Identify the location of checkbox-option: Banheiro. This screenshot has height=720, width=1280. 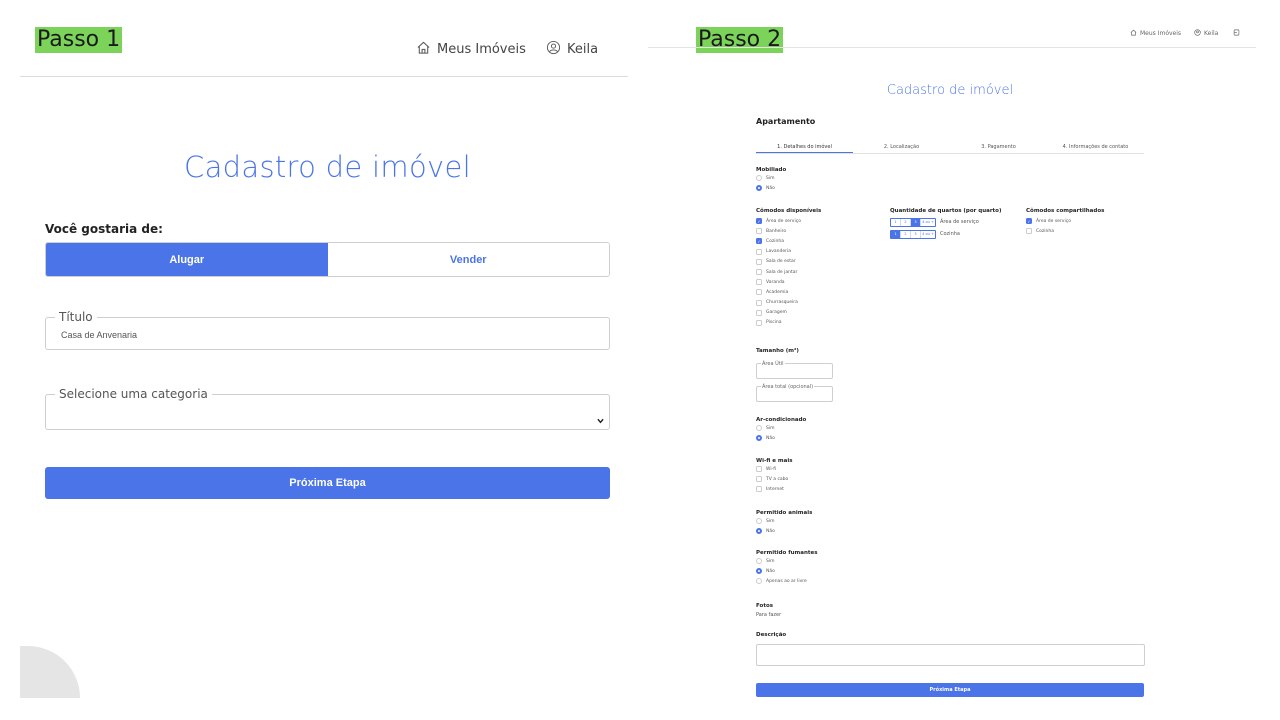
(788, 231).